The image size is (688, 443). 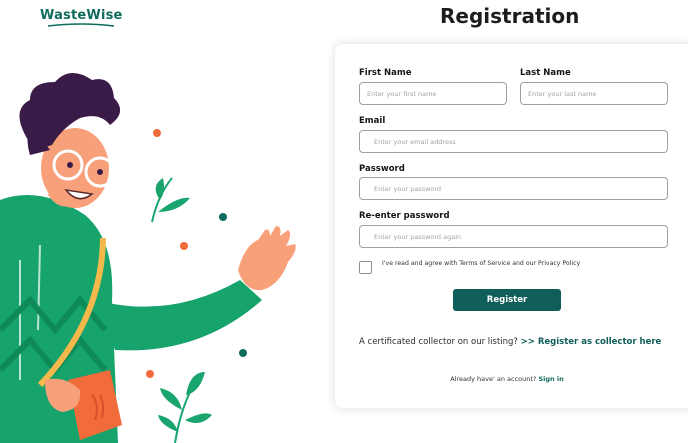 I want to click on last-name-label: Last Name, so click(x=545, y=73).